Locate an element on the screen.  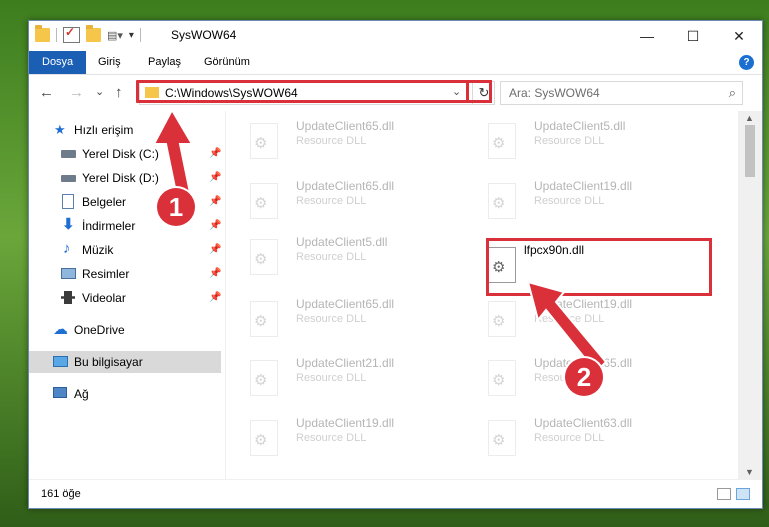
sidebar-item-music: ♪ Müzik 📌 is located at coordinates (125, 250).